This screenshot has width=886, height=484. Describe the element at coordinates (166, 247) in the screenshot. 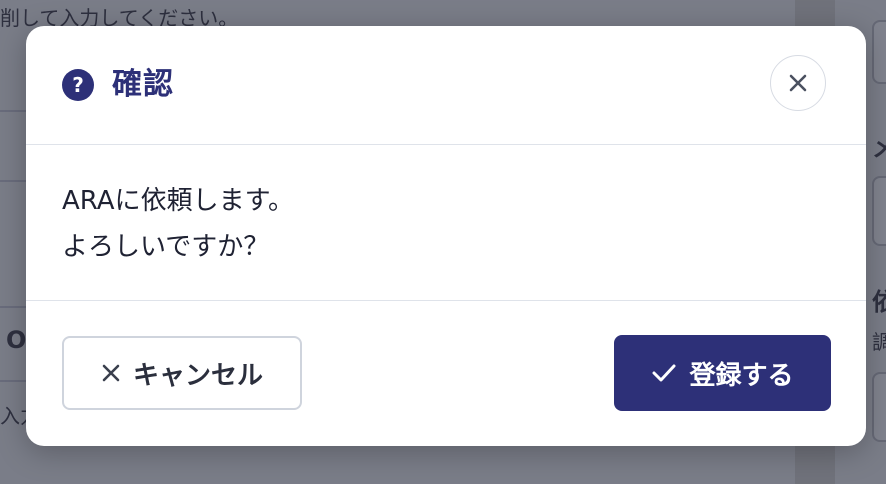

I see `dialog-message-line: よろしいですか？` at that location.